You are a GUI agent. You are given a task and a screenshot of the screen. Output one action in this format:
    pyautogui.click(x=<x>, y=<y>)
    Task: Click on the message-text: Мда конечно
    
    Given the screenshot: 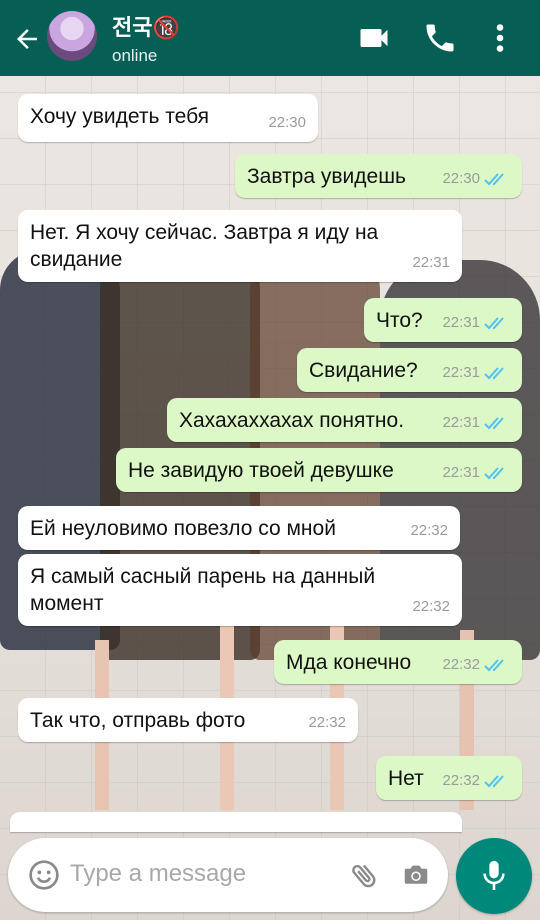 What is the action you would take?
    pyautogui.click(x=349, y=662)
    